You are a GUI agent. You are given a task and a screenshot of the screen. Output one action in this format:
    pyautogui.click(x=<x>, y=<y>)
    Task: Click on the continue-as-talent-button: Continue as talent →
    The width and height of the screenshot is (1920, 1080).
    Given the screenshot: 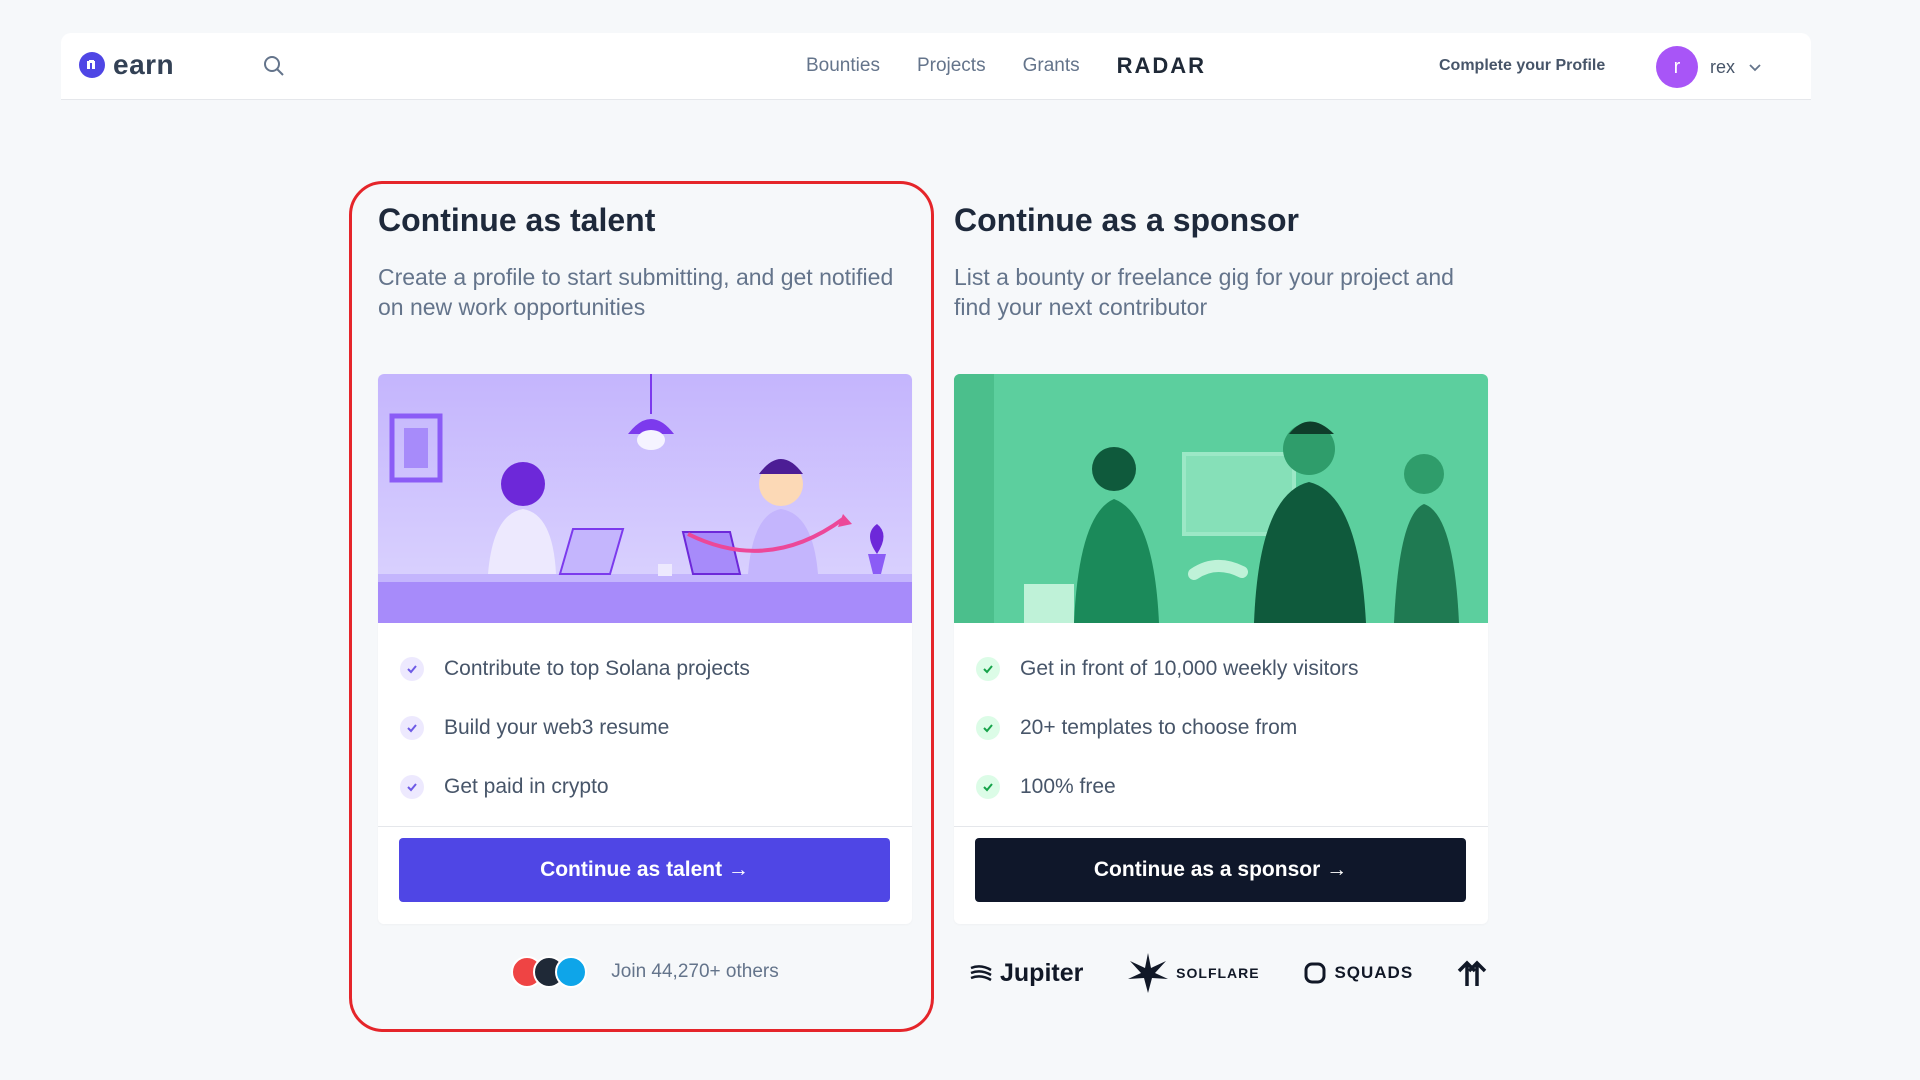 What is the action you would take?
    pyautogui.click(x=644, y=870)
    